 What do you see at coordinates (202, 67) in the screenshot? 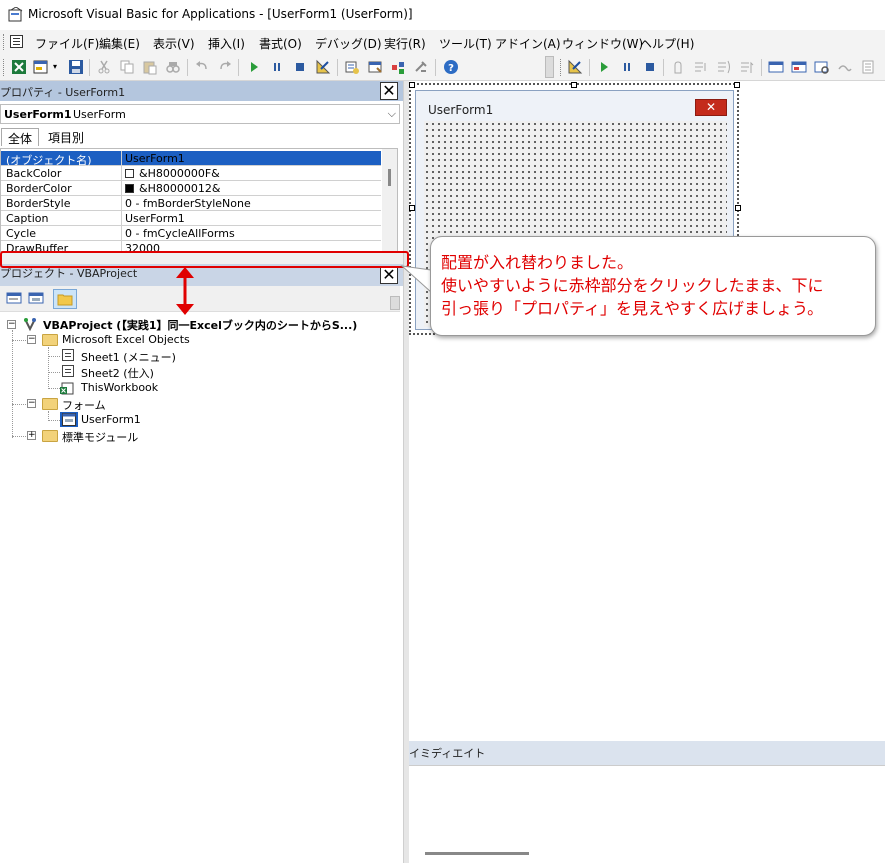
I see `undo-icon` at bounding box center [202, 67].